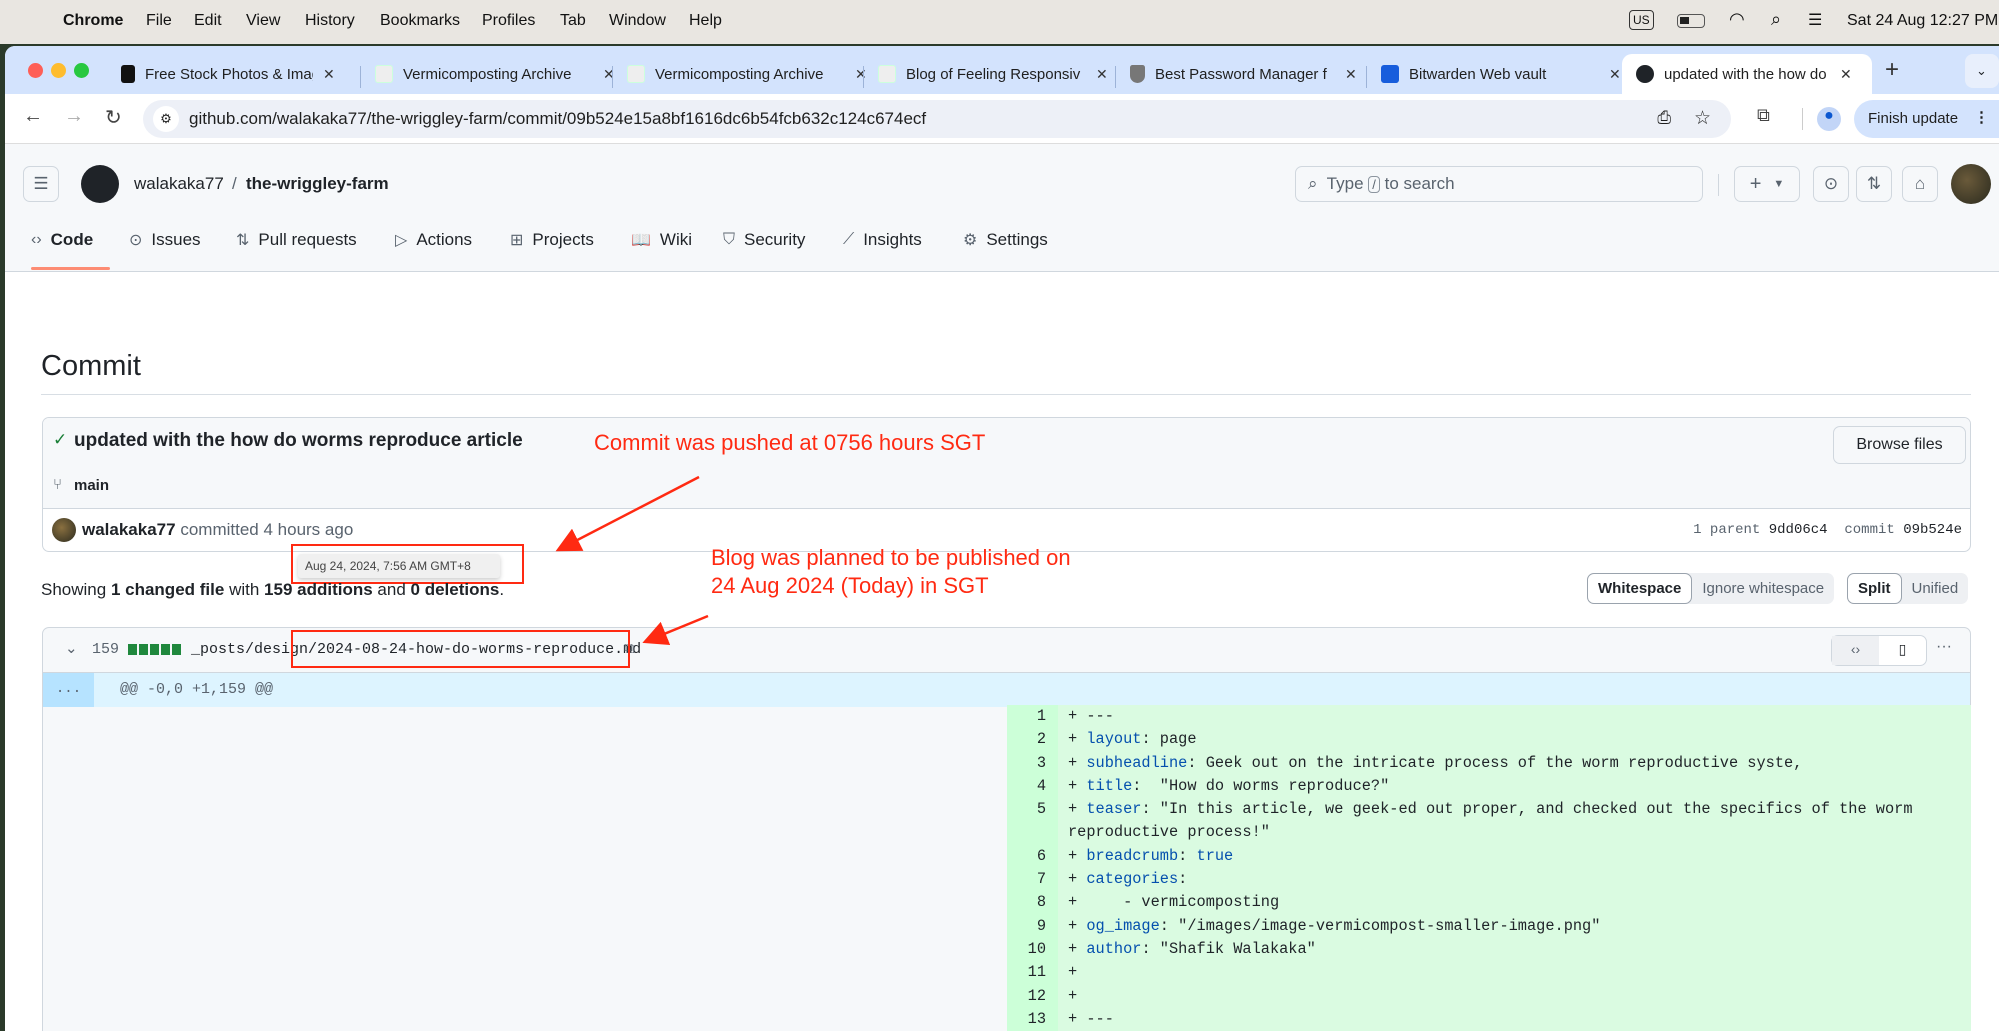  What do you see at coordinates (676, 239) in the screenshot?
I see `nav-label: Wiki` at bounding box center [676, 239].